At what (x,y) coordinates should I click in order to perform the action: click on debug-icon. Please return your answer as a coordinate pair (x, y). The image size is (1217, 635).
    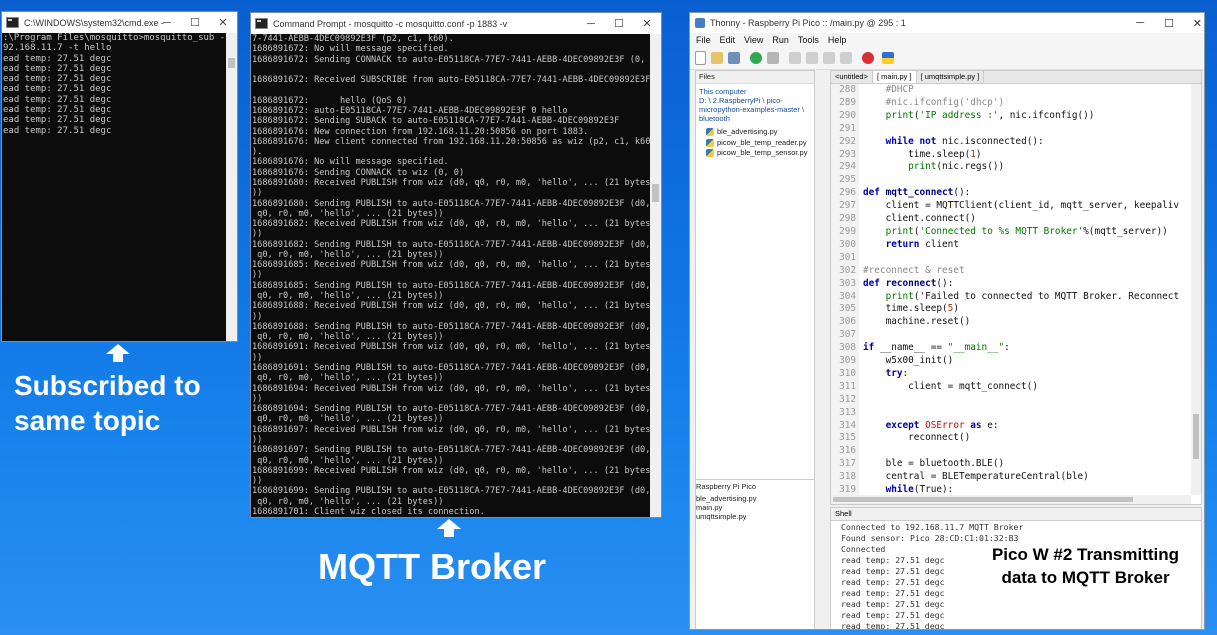
    Looking at the image, I should click on (773, 58).